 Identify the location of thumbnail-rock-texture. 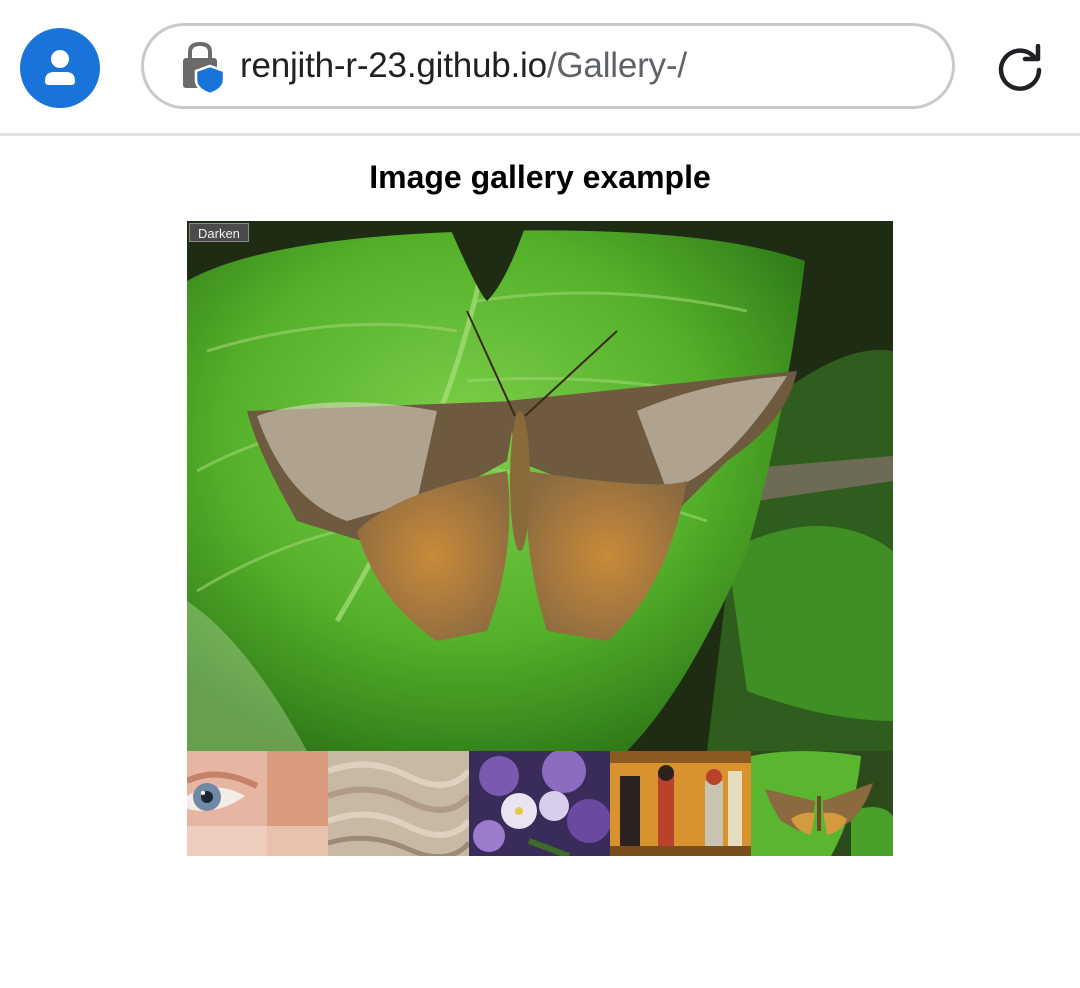
(398, 803).